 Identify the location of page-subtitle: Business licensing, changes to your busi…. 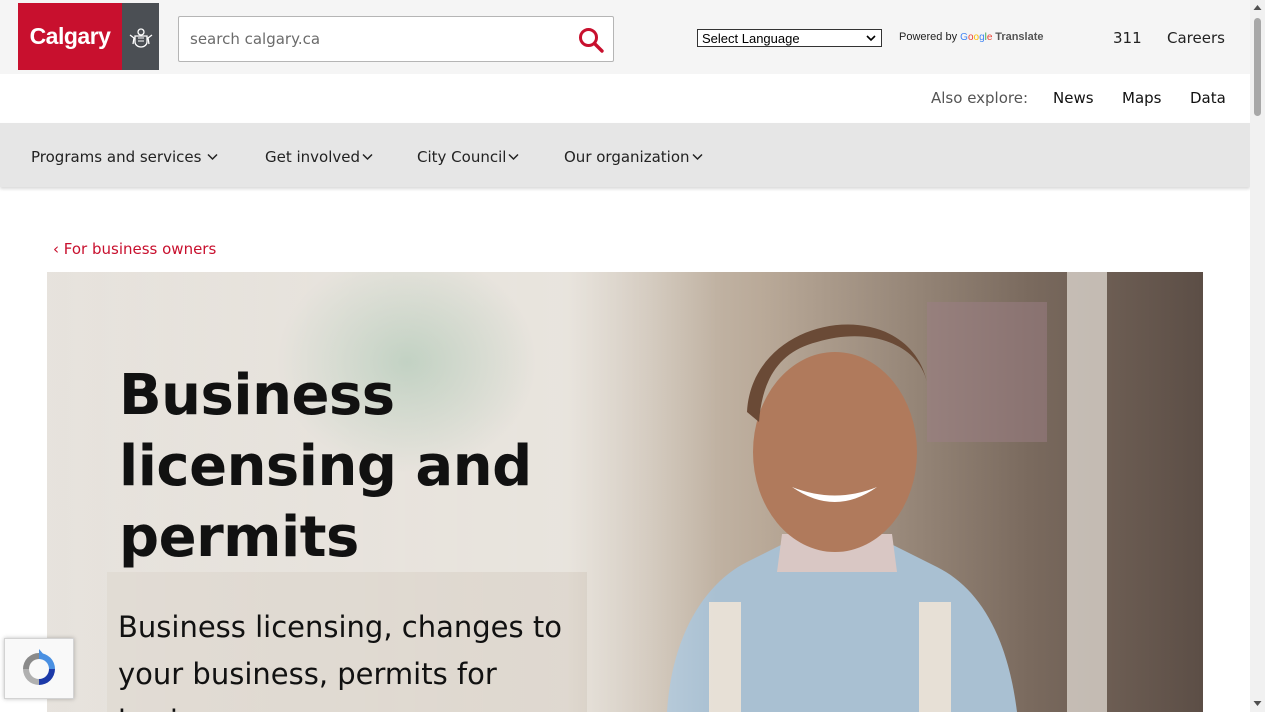
(340, 661).